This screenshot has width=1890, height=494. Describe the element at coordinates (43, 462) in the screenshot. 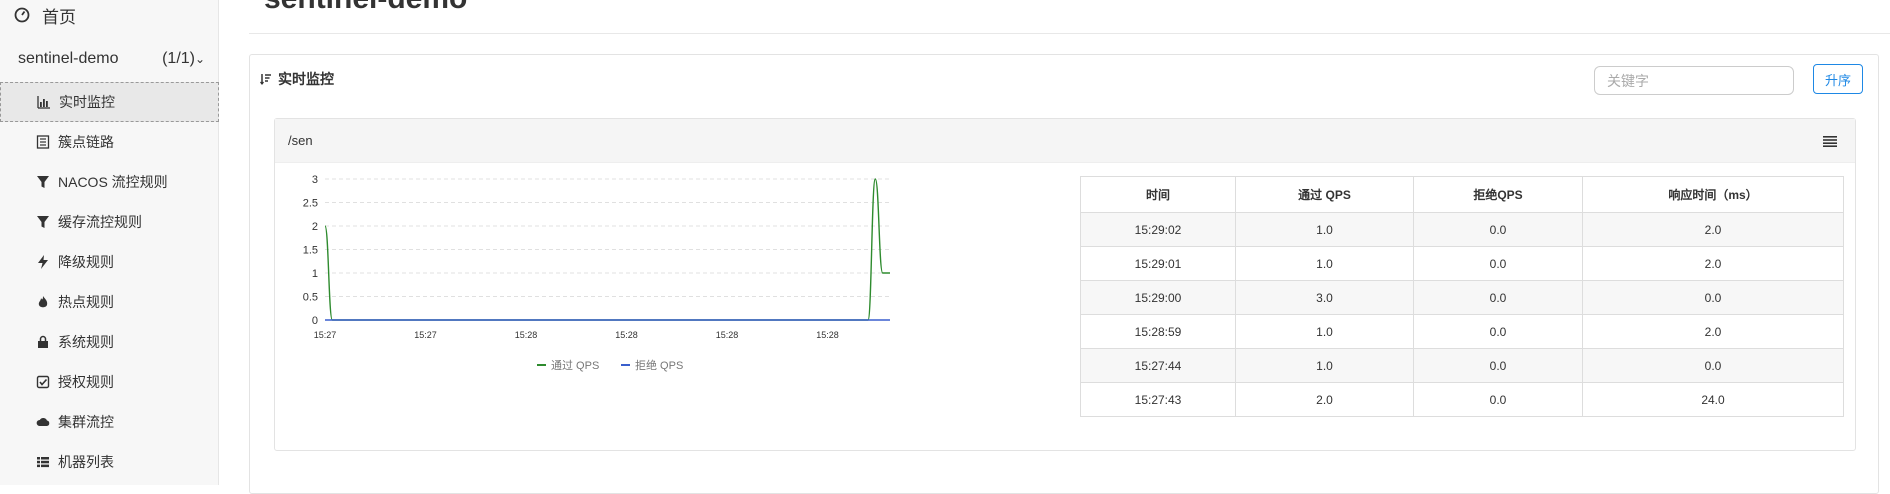

I see `th-list-icon` at that location.